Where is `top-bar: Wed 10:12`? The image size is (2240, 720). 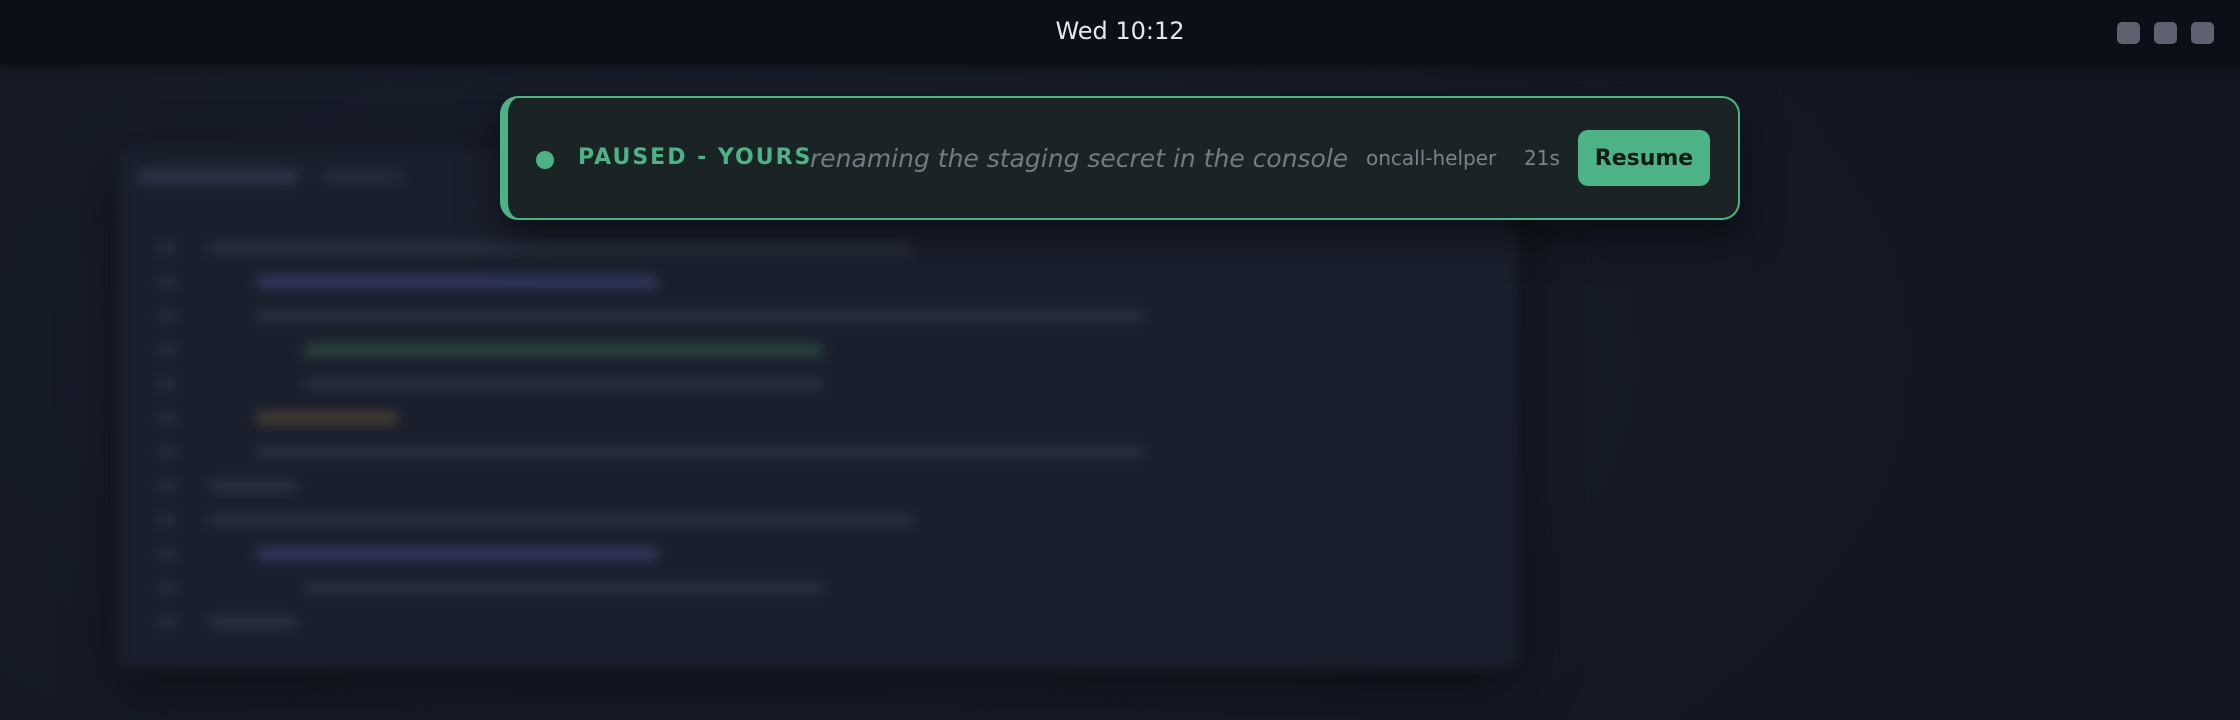 top-bar: Wed 10:12 is located at coordinates (1120, 32).